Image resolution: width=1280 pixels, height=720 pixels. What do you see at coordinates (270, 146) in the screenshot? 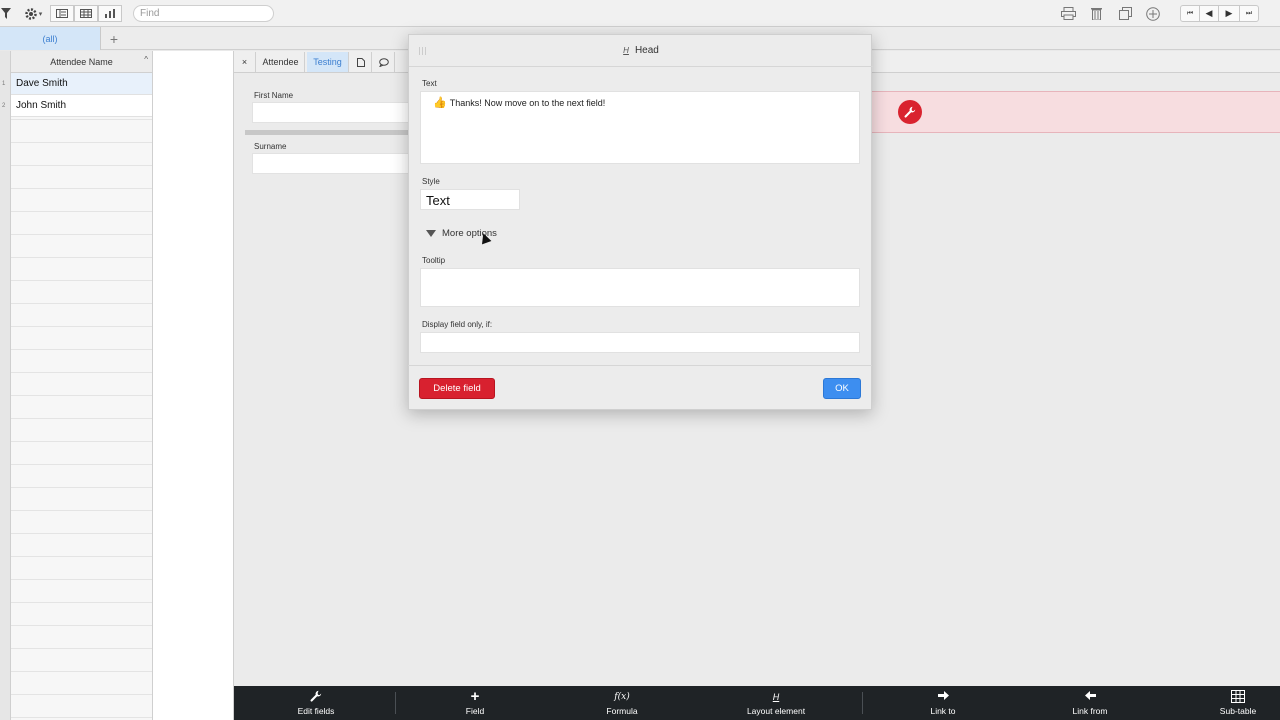
I see `surname-label: Surname` at bounding box center [270, 146].